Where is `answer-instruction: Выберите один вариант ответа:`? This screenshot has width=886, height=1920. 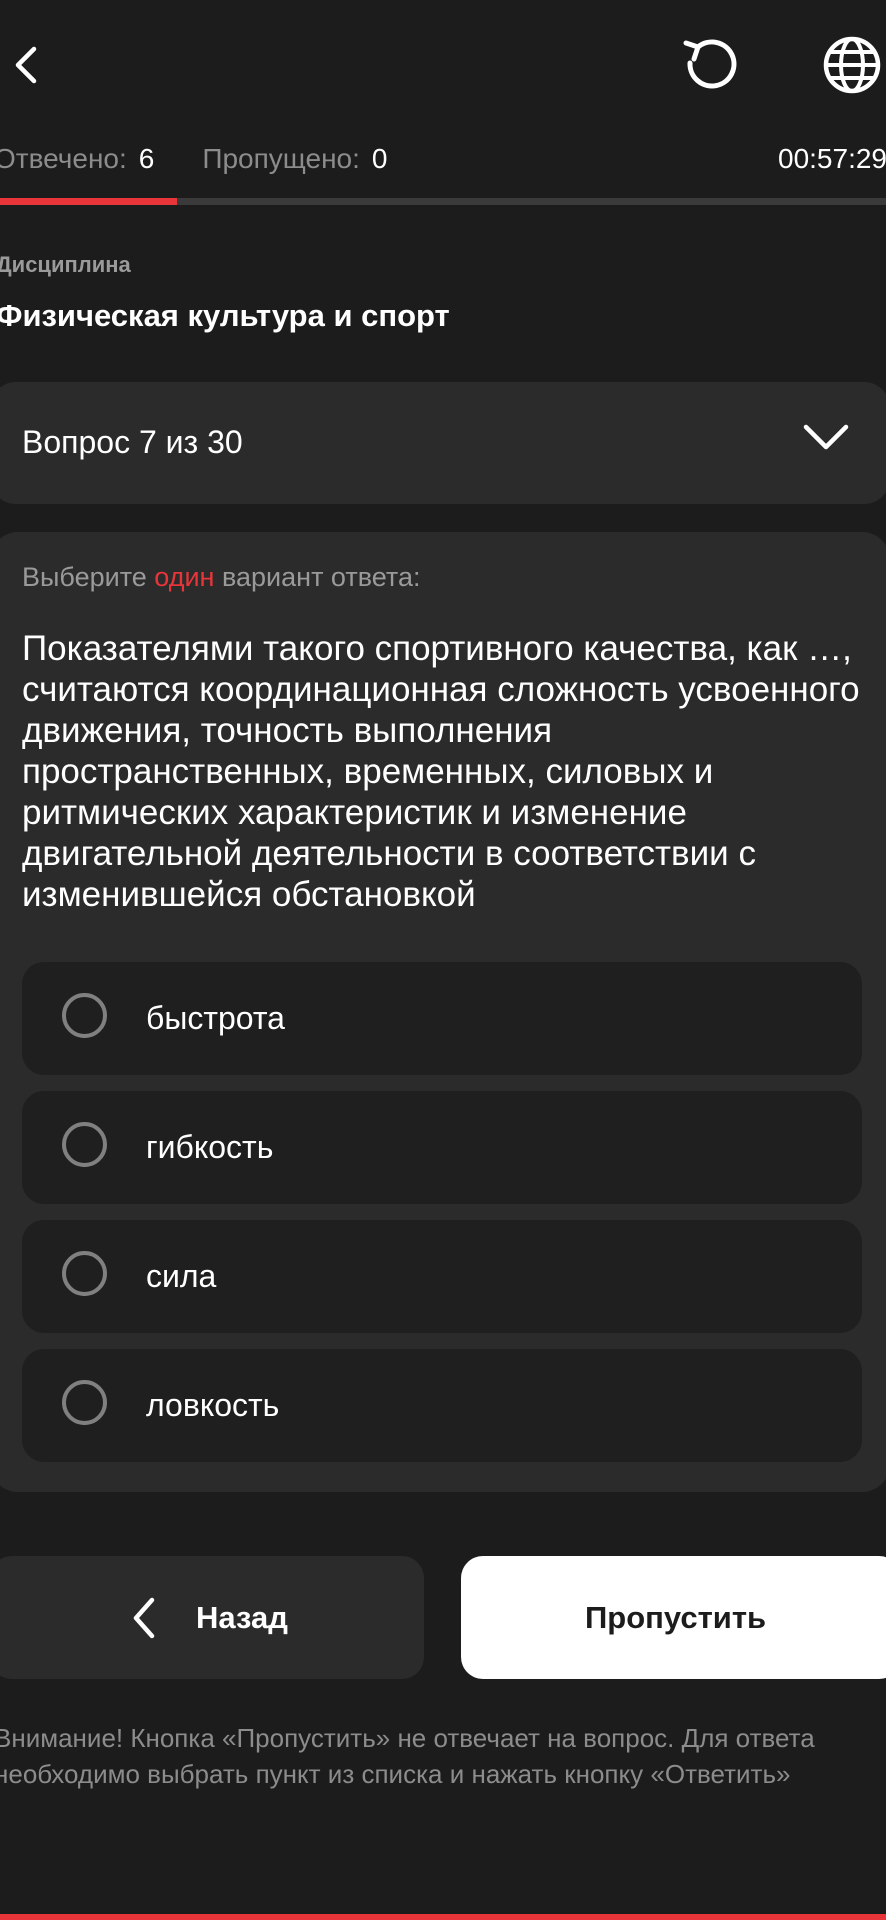
answer-instruction: Выберите один вариант ответа: is located at coordinates (221, 577).